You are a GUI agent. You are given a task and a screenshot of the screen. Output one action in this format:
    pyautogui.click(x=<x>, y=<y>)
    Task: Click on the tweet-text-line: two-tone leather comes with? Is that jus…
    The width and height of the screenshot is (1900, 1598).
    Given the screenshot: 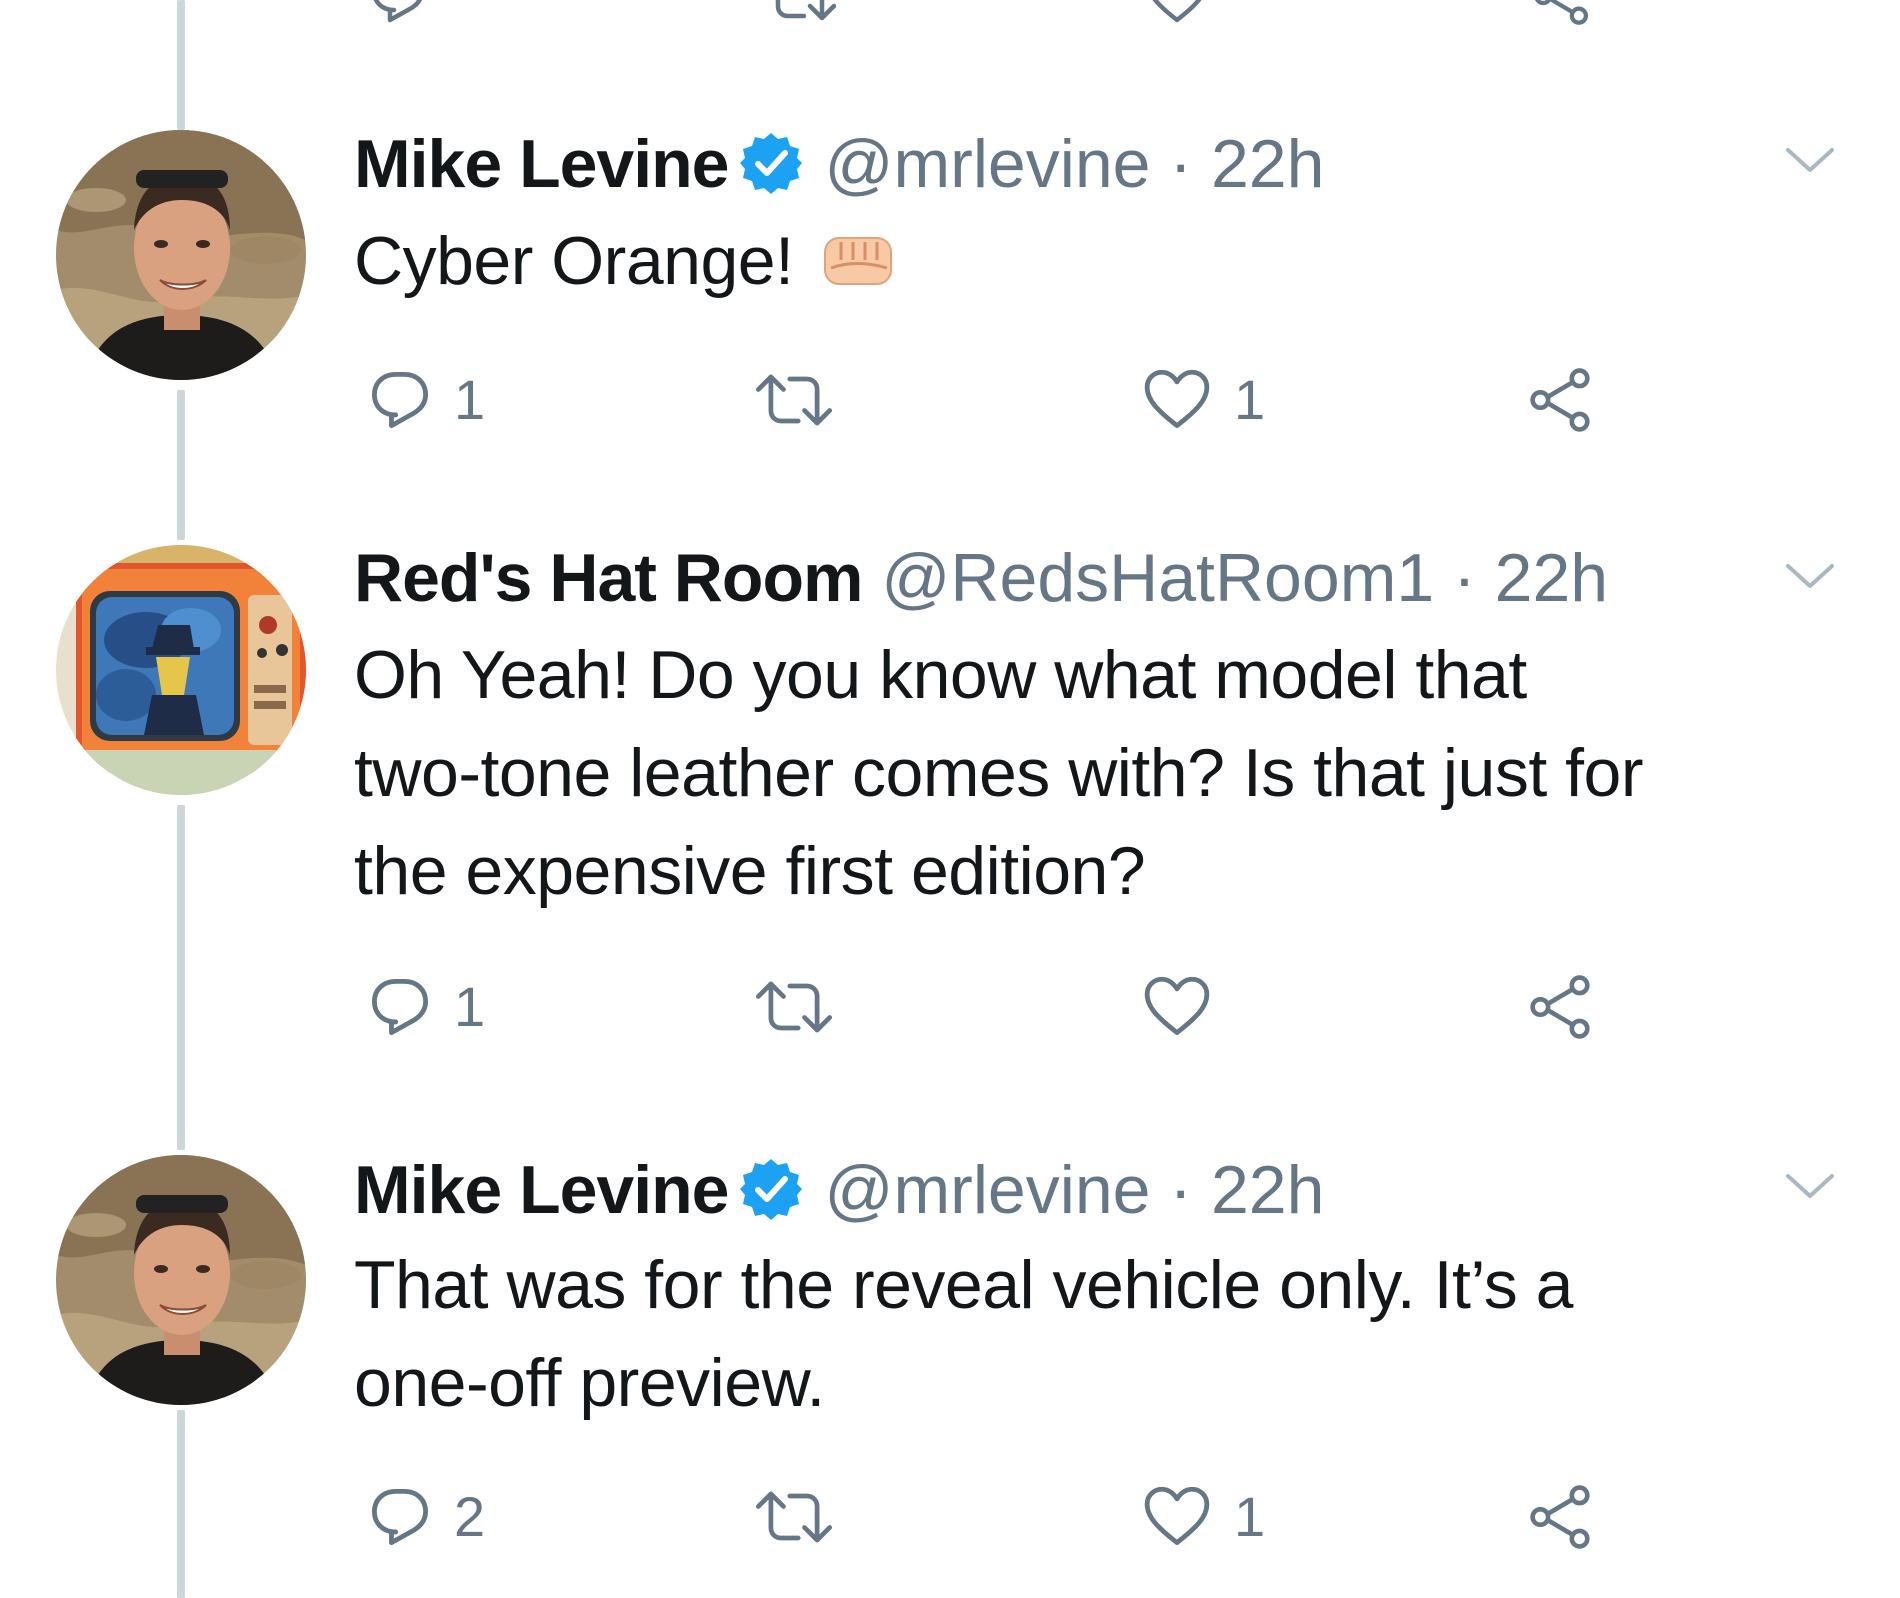 What is the action you would take?
    pyautogui.click(x=999, y=773)
    